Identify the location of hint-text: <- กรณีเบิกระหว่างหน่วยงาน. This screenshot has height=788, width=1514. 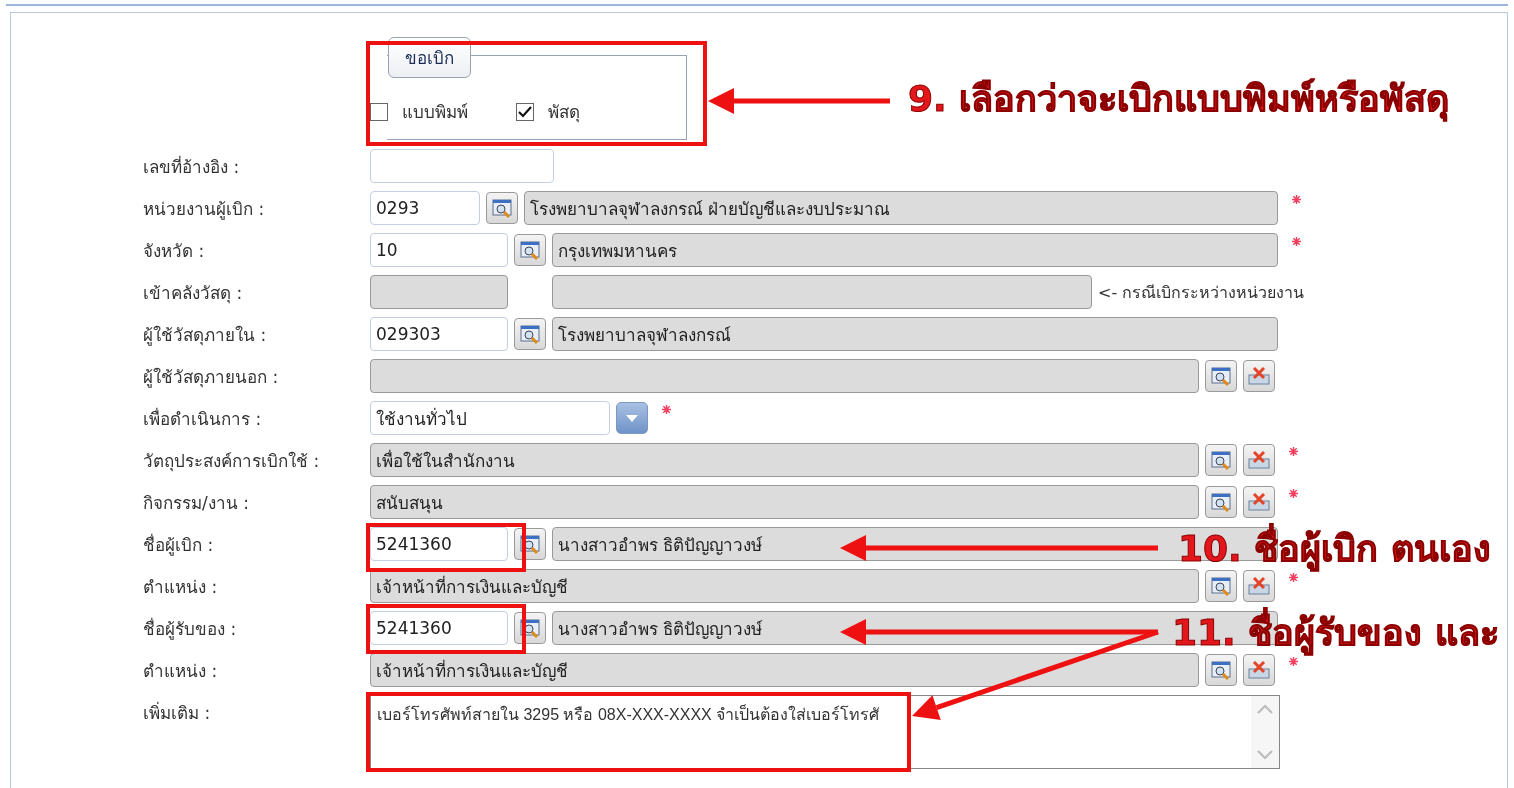
(1201, 292).